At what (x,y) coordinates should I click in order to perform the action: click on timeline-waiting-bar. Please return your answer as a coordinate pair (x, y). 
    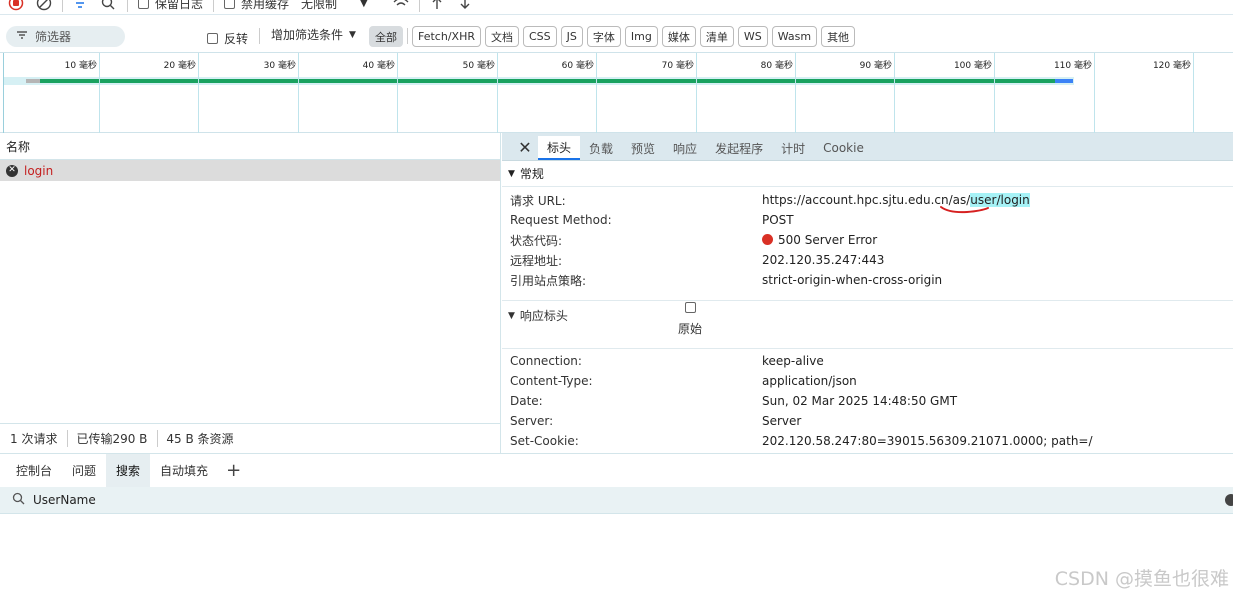
    Looking at the image, I should click on (33, 81).